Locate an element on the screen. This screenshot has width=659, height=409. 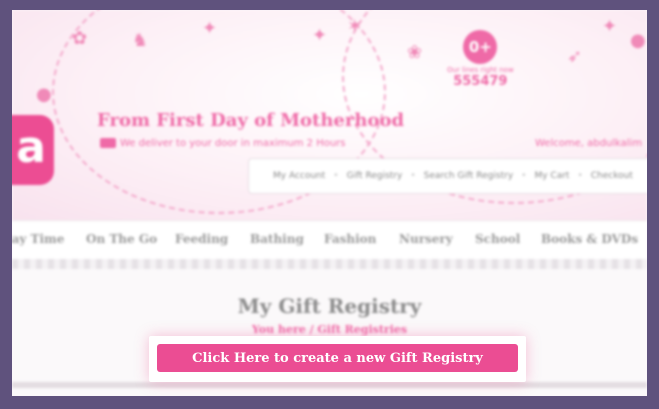
account-link-my-account: My Account is located at coordinates (299, 176).